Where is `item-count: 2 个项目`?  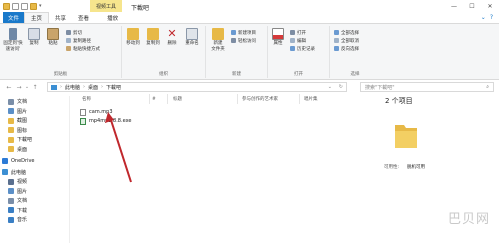 item-count: 2 个项目 is located at coordinates (399, 101).